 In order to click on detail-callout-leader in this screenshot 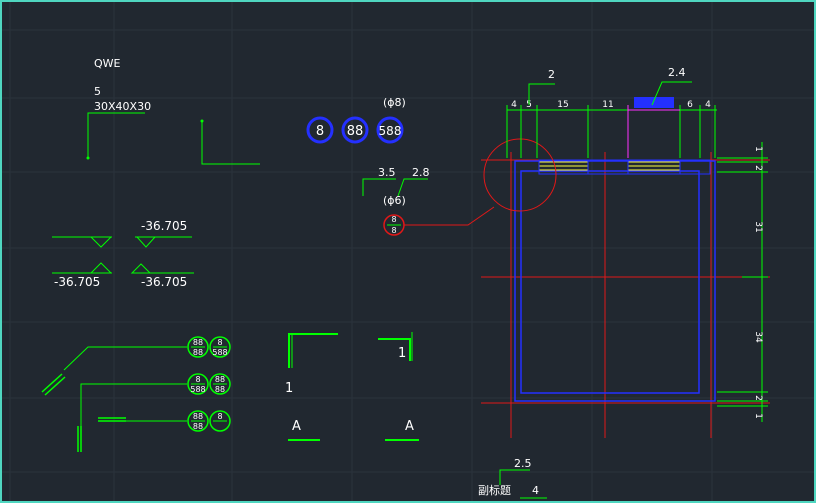, I will do `click(449, 216)`.